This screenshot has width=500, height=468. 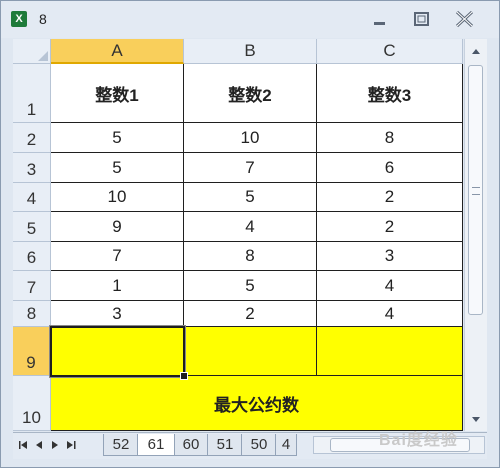 I want to click on next-sheet-icon, so click(x=55, y=445).